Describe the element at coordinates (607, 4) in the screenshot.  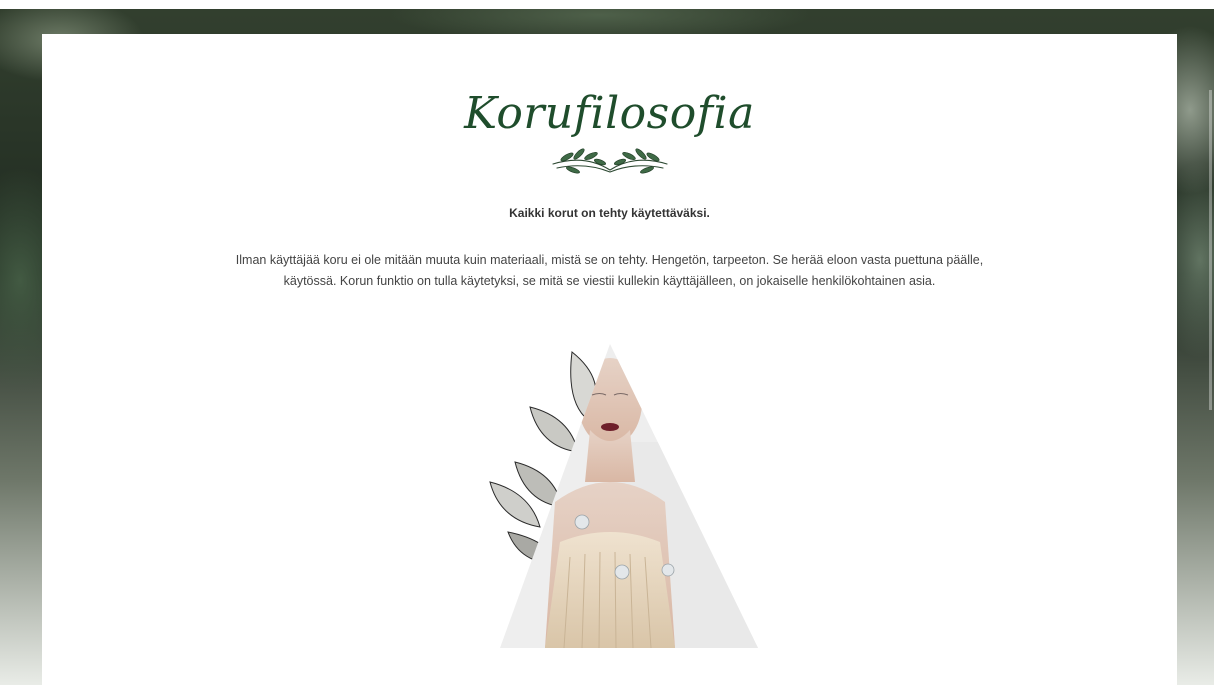
I see `top-bar` at that location.